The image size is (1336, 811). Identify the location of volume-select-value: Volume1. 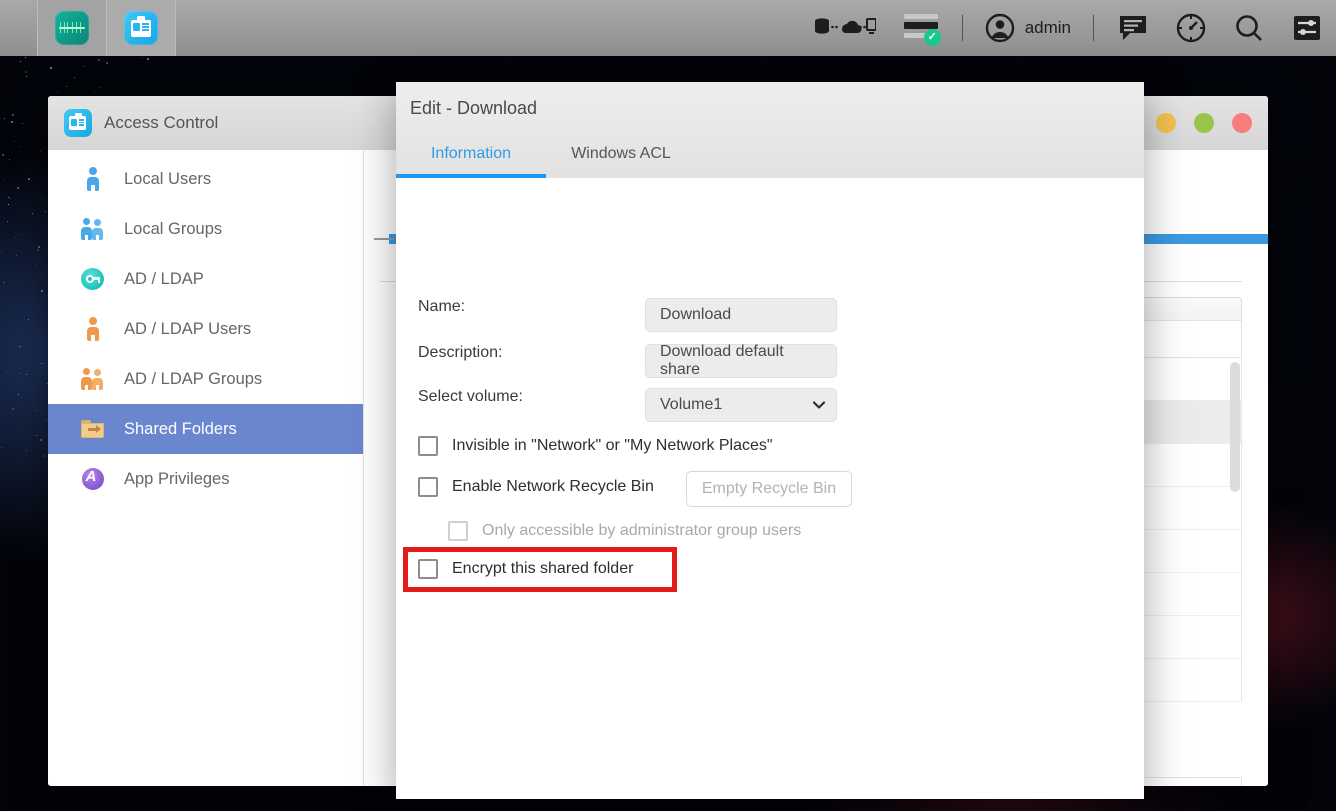
(691, 404).